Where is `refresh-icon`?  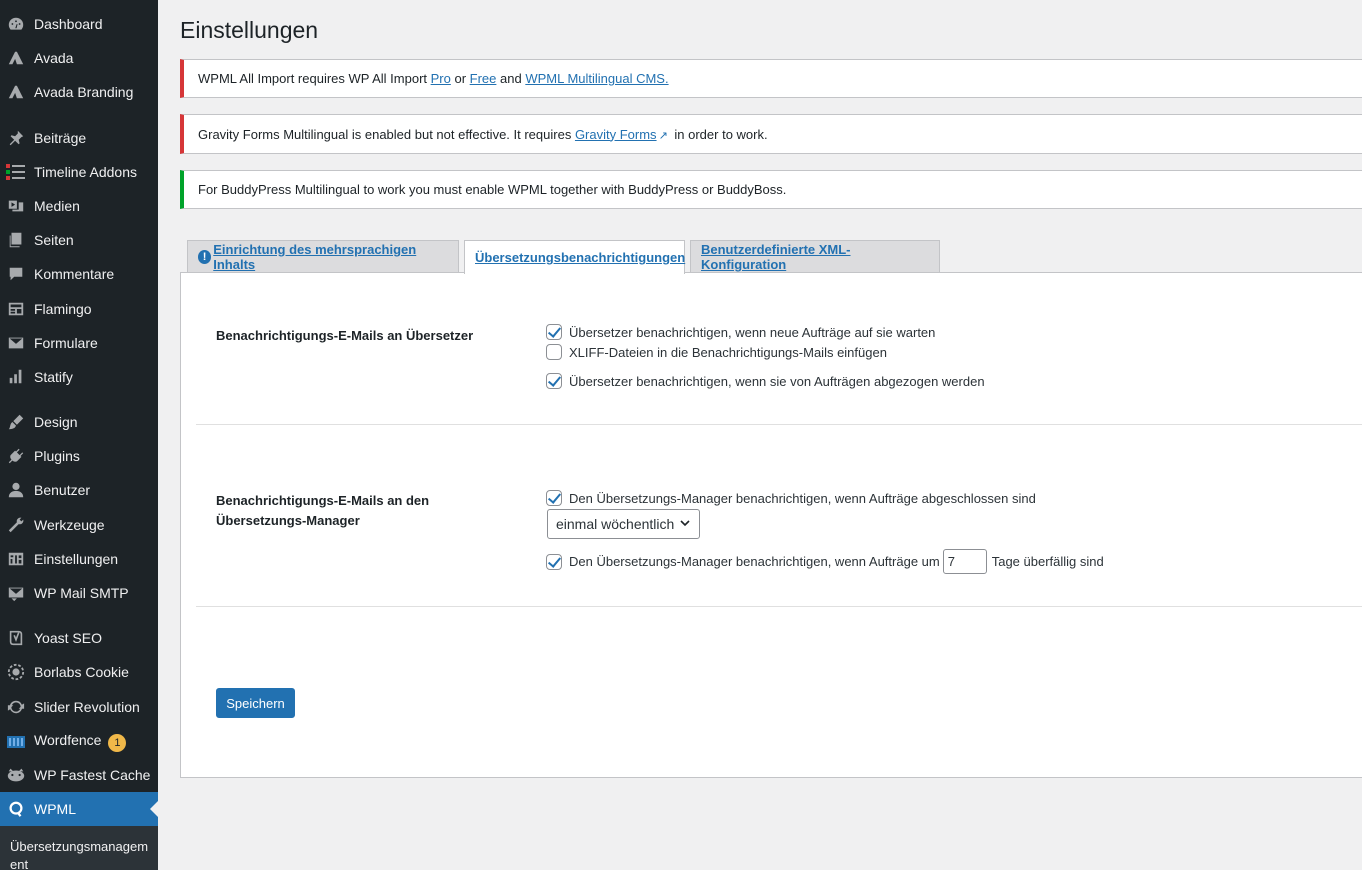
refresh-icon is located at coordinates (16, 707).